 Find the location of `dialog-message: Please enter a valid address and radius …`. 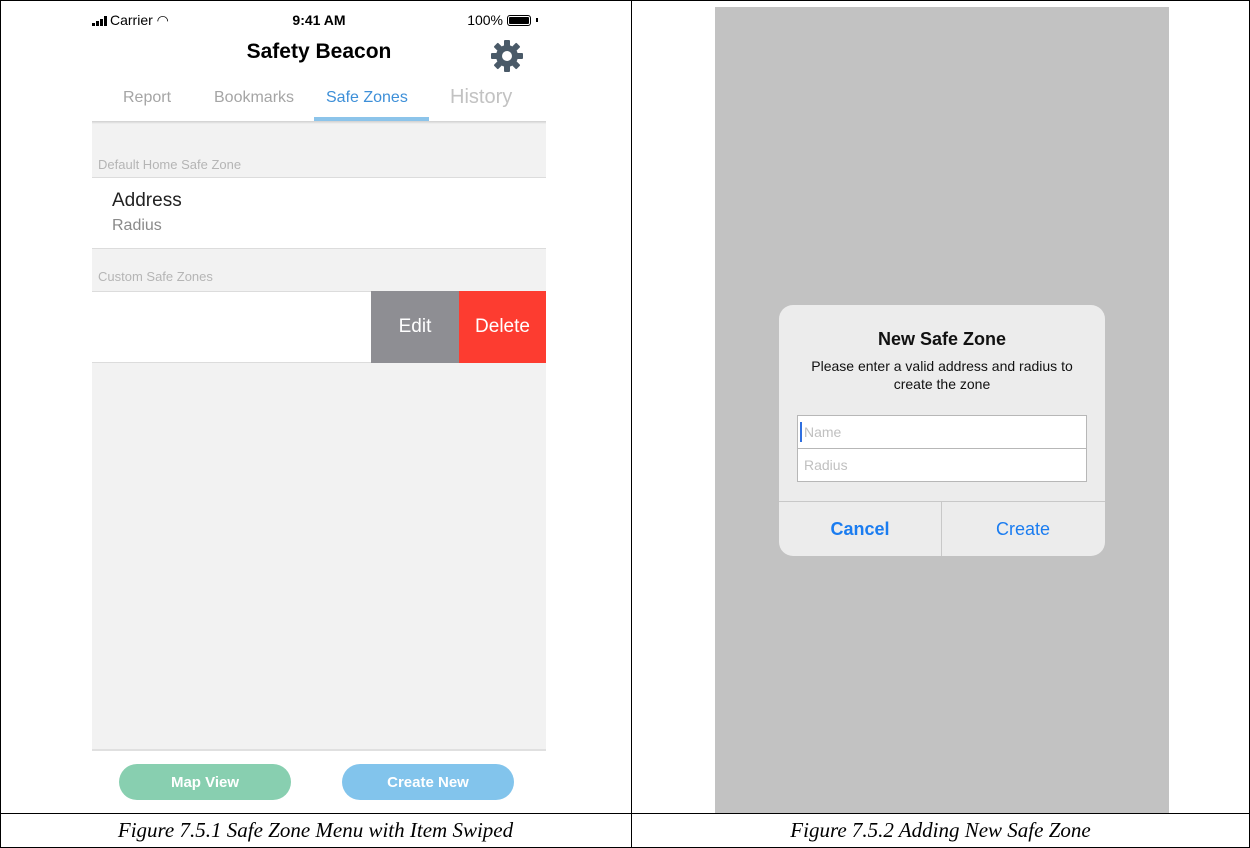

dialog-message: Please enter a valid address and radius … is located at coordinates (942, 375).